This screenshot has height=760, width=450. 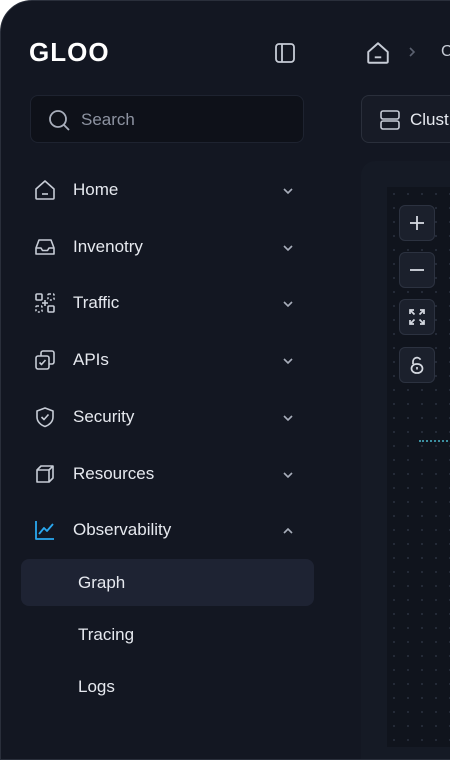 What do you see at coordinates (45, 190) in the screenshot?
I see `home-icon` at bounding box center [45, 190].